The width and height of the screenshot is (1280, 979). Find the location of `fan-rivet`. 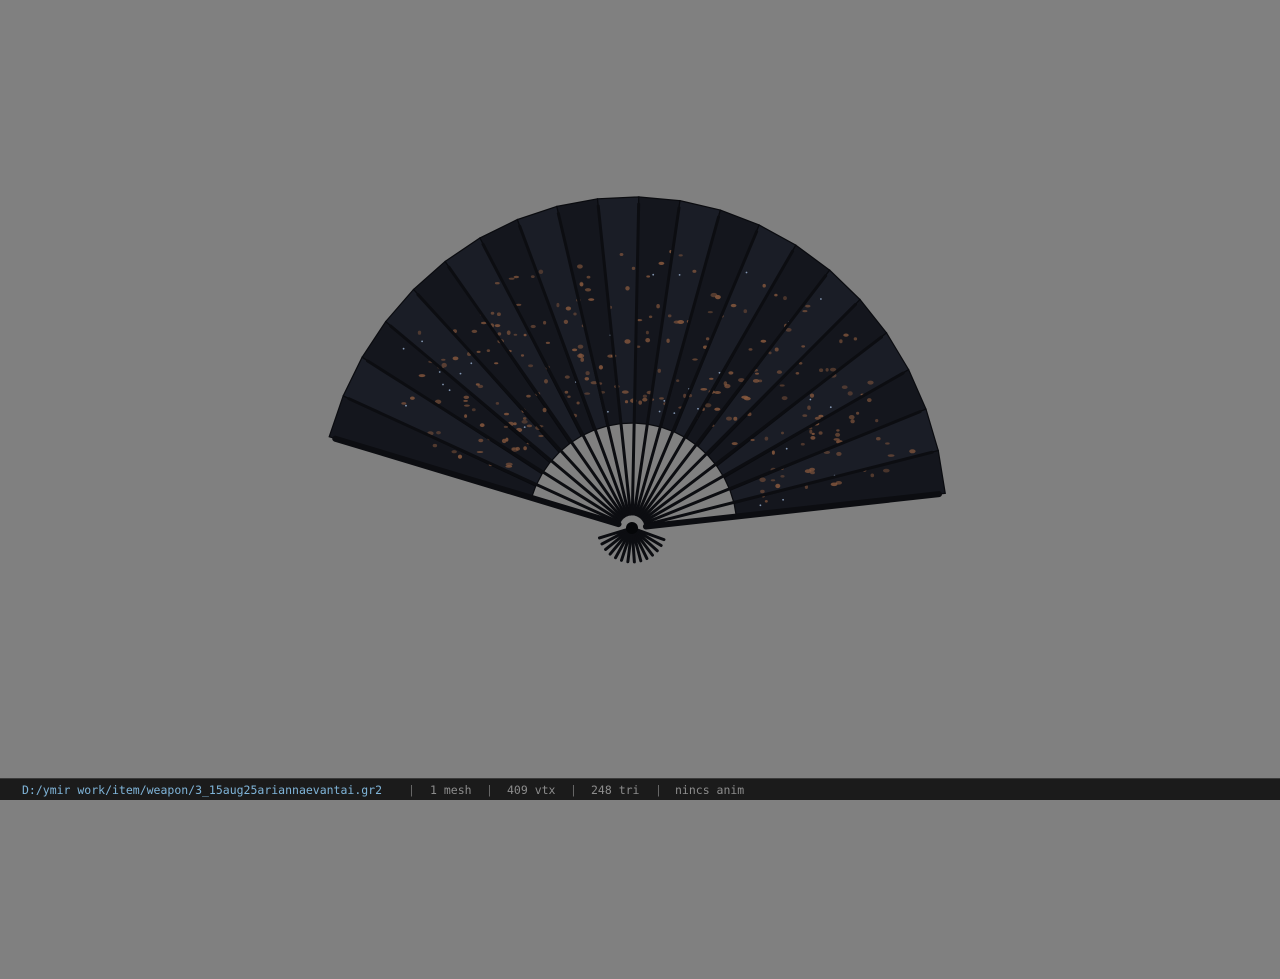

fan-rivet is located at coordinates (632, 528).